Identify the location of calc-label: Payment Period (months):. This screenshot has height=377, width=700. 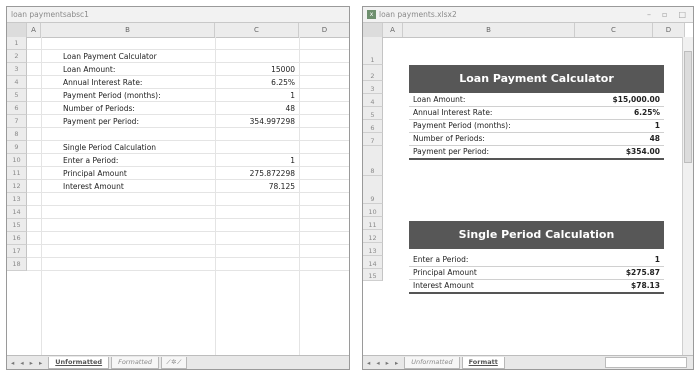
(462, 125).